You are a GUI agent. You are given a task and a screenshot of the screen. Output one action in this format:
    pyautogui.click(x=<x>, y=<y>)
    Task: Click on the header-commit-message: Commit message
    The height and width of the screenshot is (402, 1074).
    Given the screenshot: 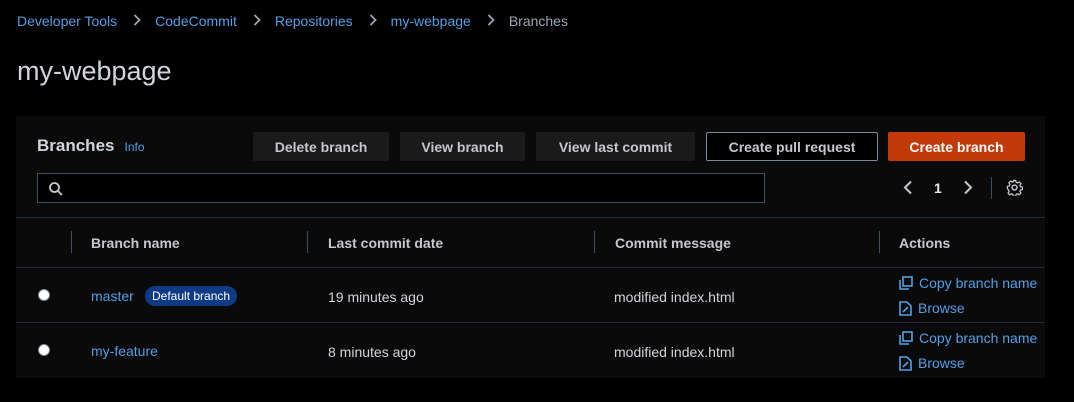 What is the action you would take?
    pyautogui.click(x=673, y=243)
    